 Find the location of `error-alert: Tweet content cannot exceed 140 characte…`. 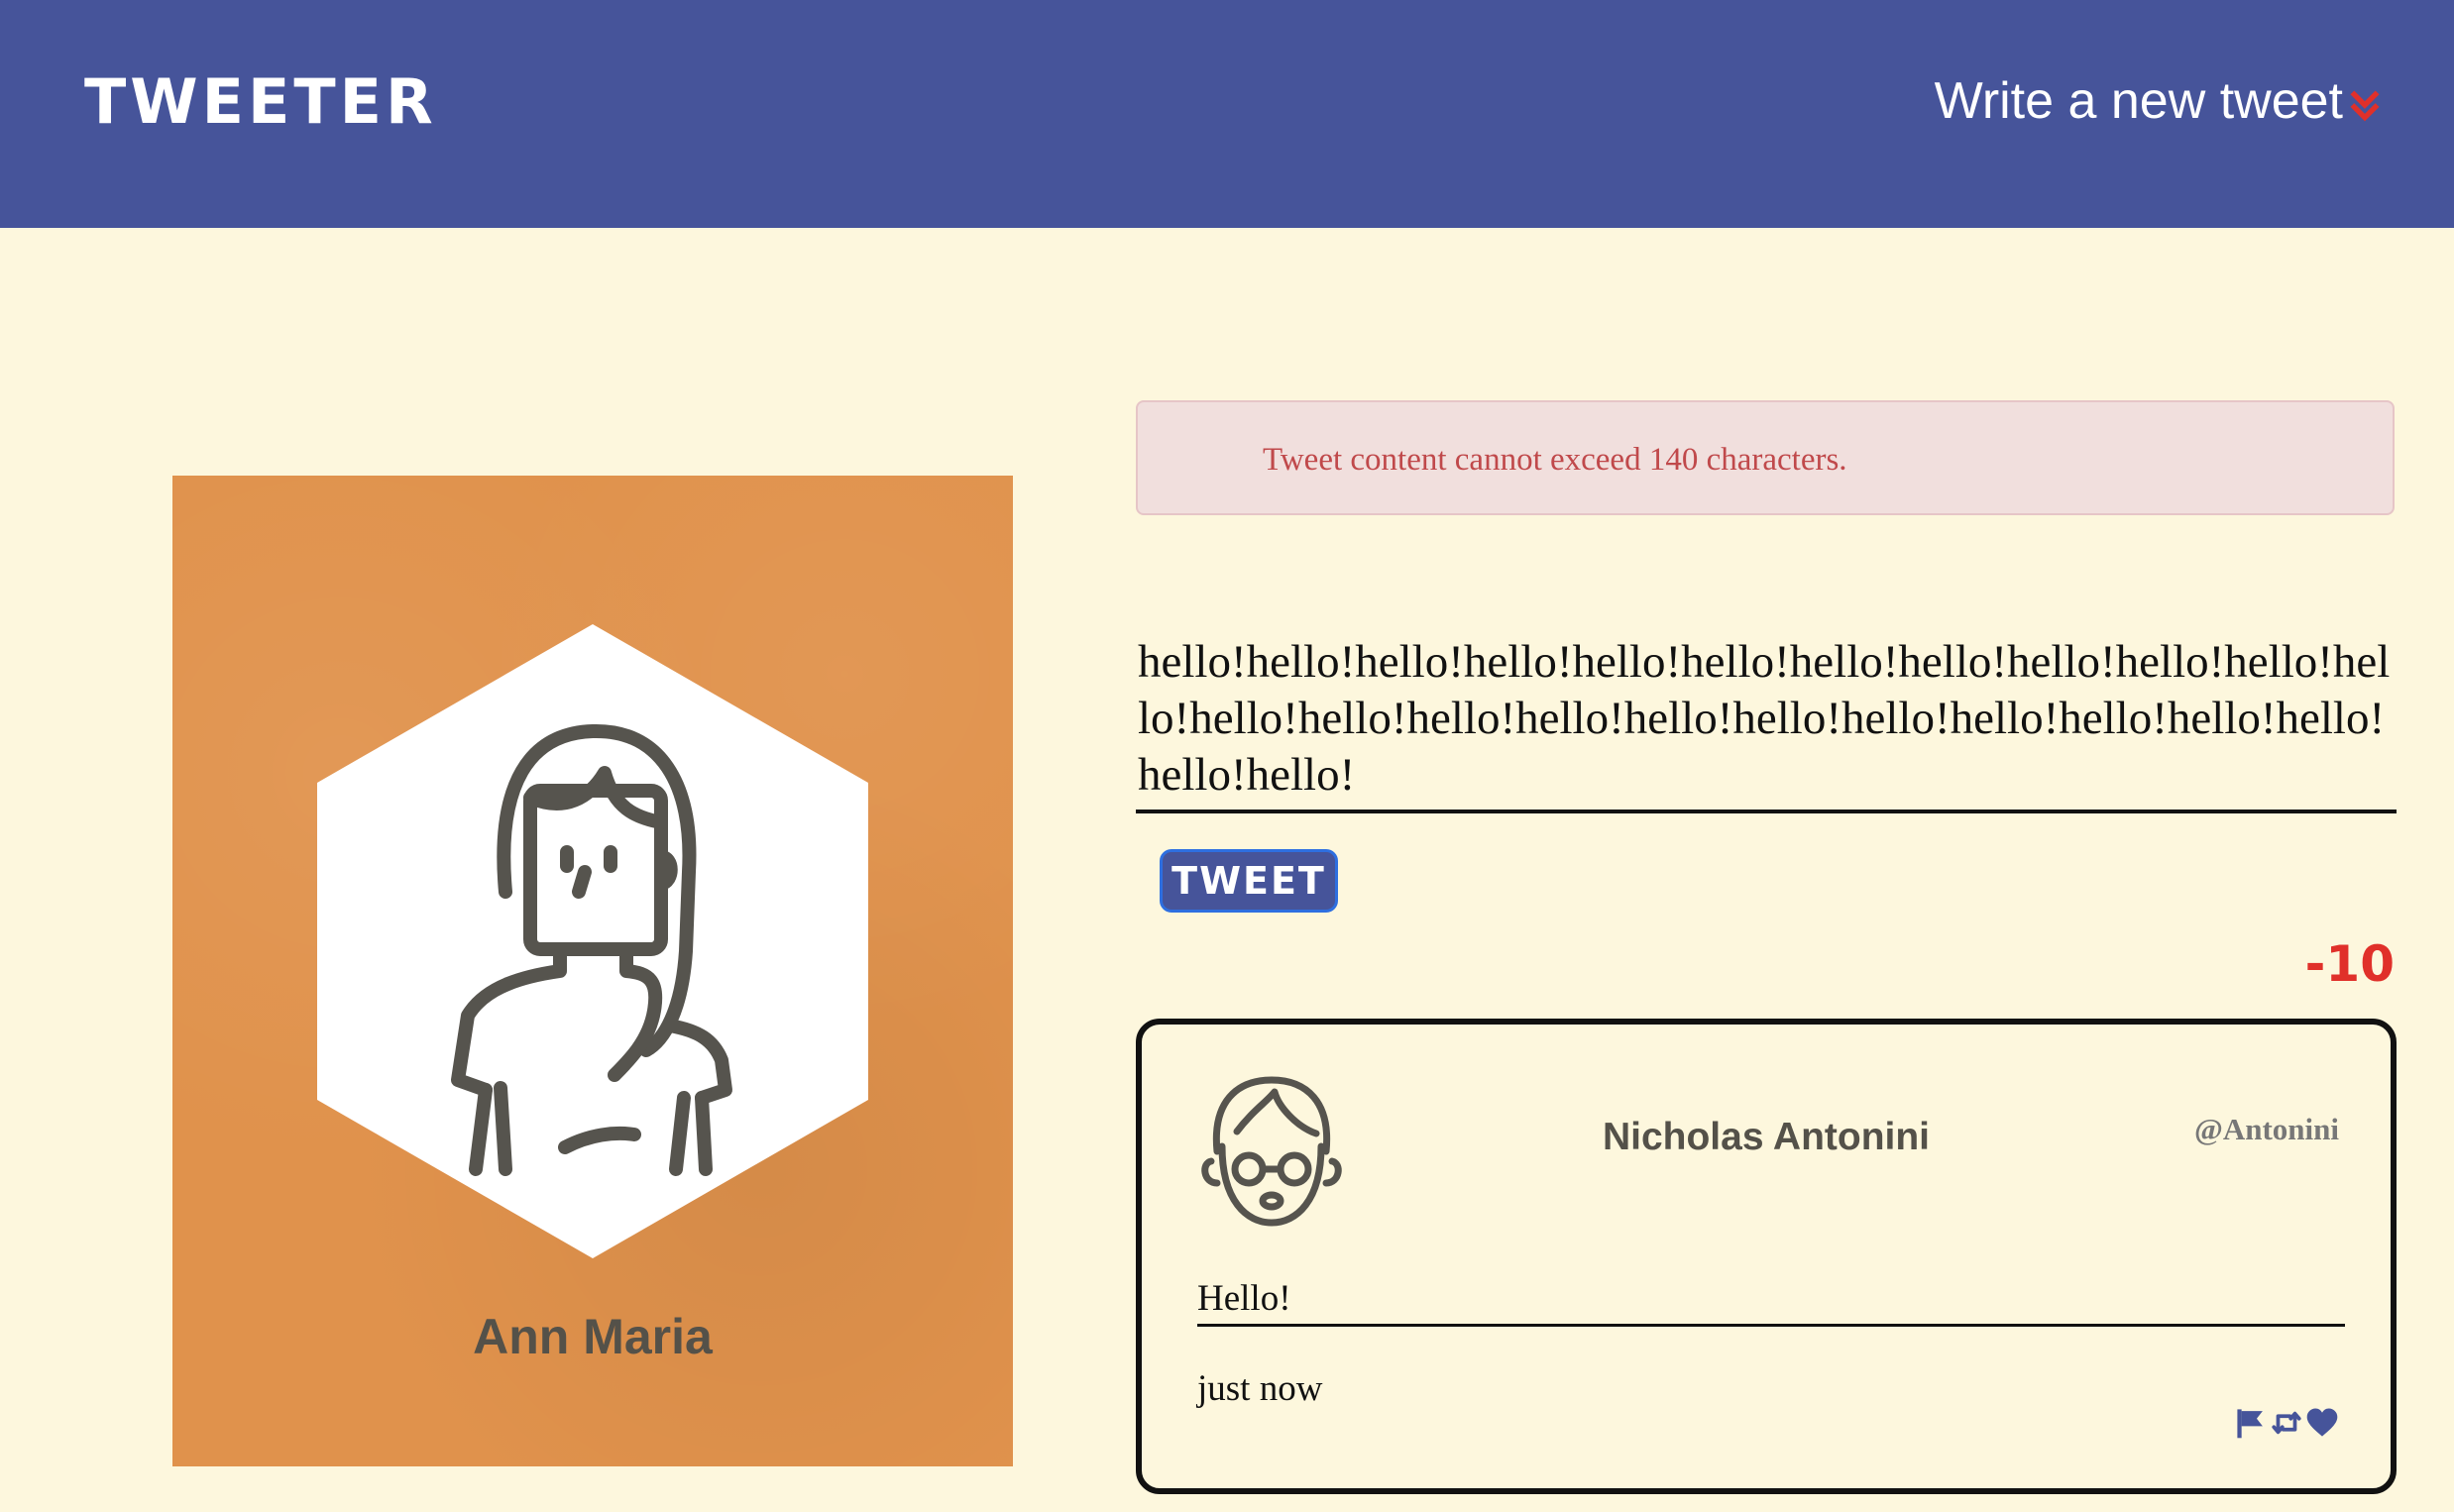

error-alert: Tweet content cannot exceed 140 characte… is located at coordinates (1766, 458).